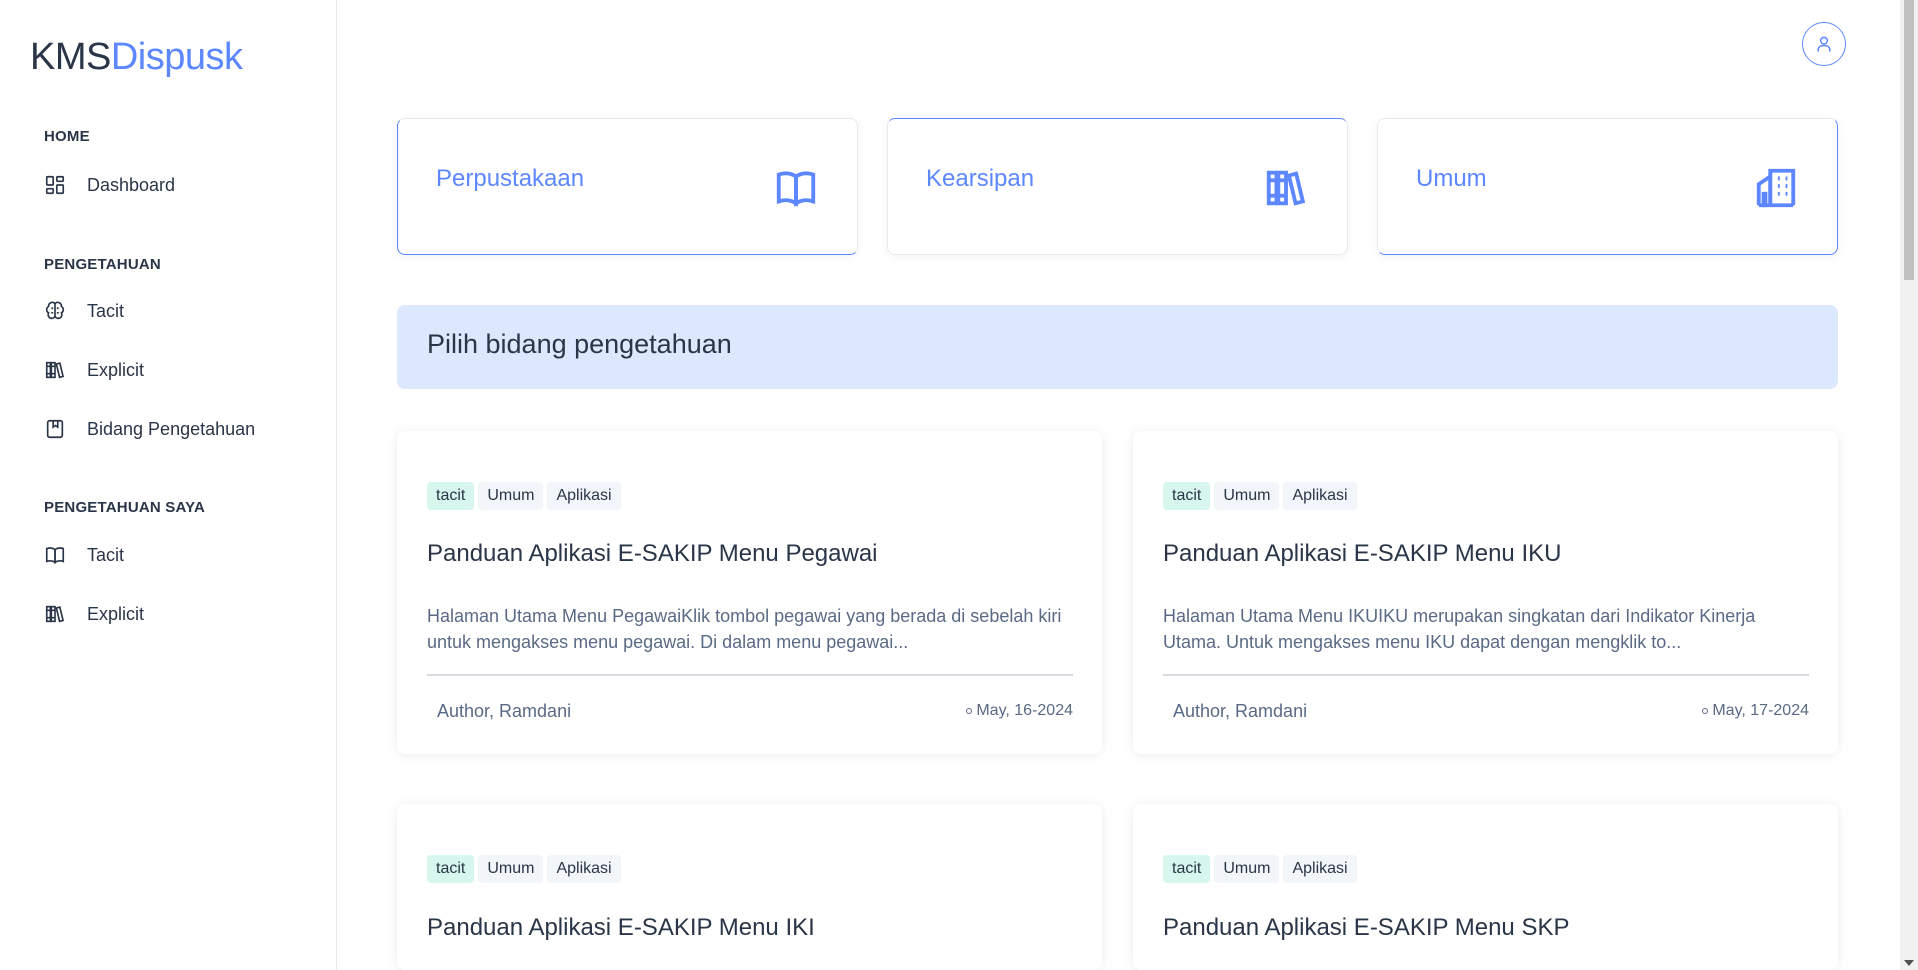  Describe the element at coordinates (1024, 710) in the screenshot. I see `post-date-text: May, 16-2024` at that location.